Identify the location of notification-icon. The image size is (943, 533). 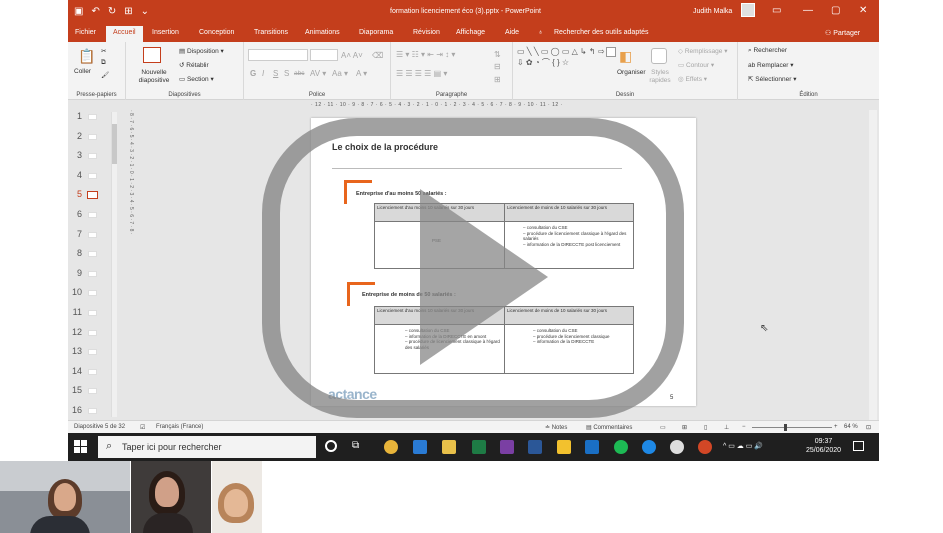
(858, 446).